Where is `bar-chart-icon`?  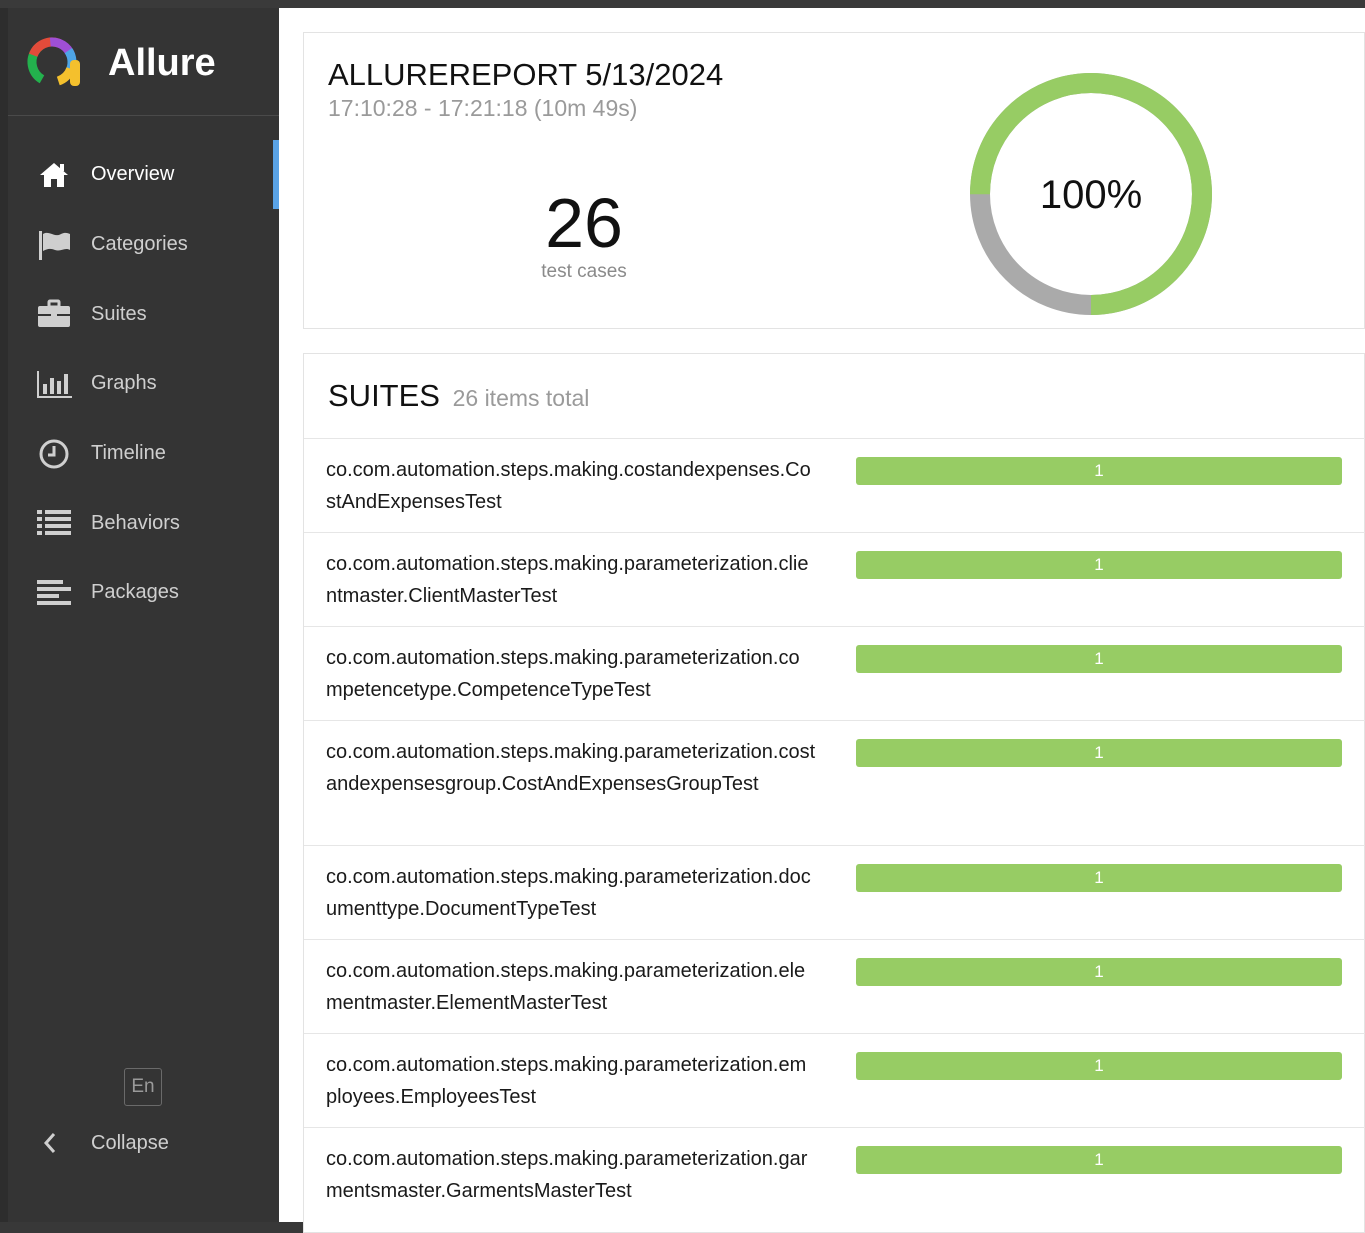 bar-chart-icon is located at coordinates (54, 384).